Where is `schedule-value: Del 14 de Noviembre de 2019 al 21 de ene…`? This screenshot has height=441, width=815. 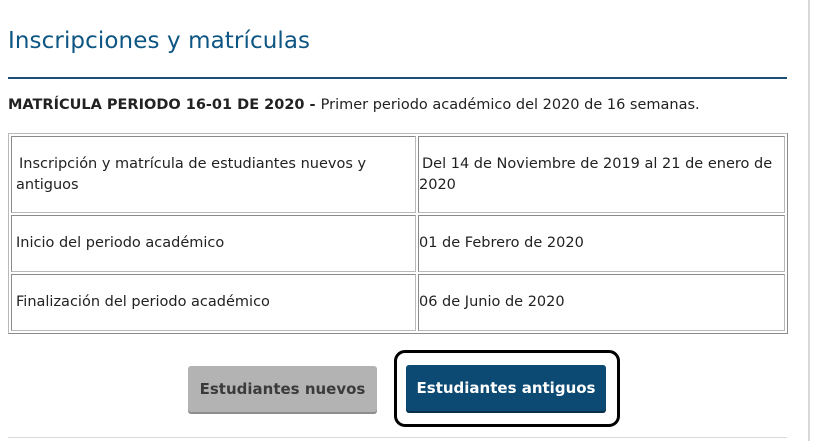 schedule-value: Del 14 de Noviembre de 2019 al 21 de ene… is located at coordinates (596, 174).